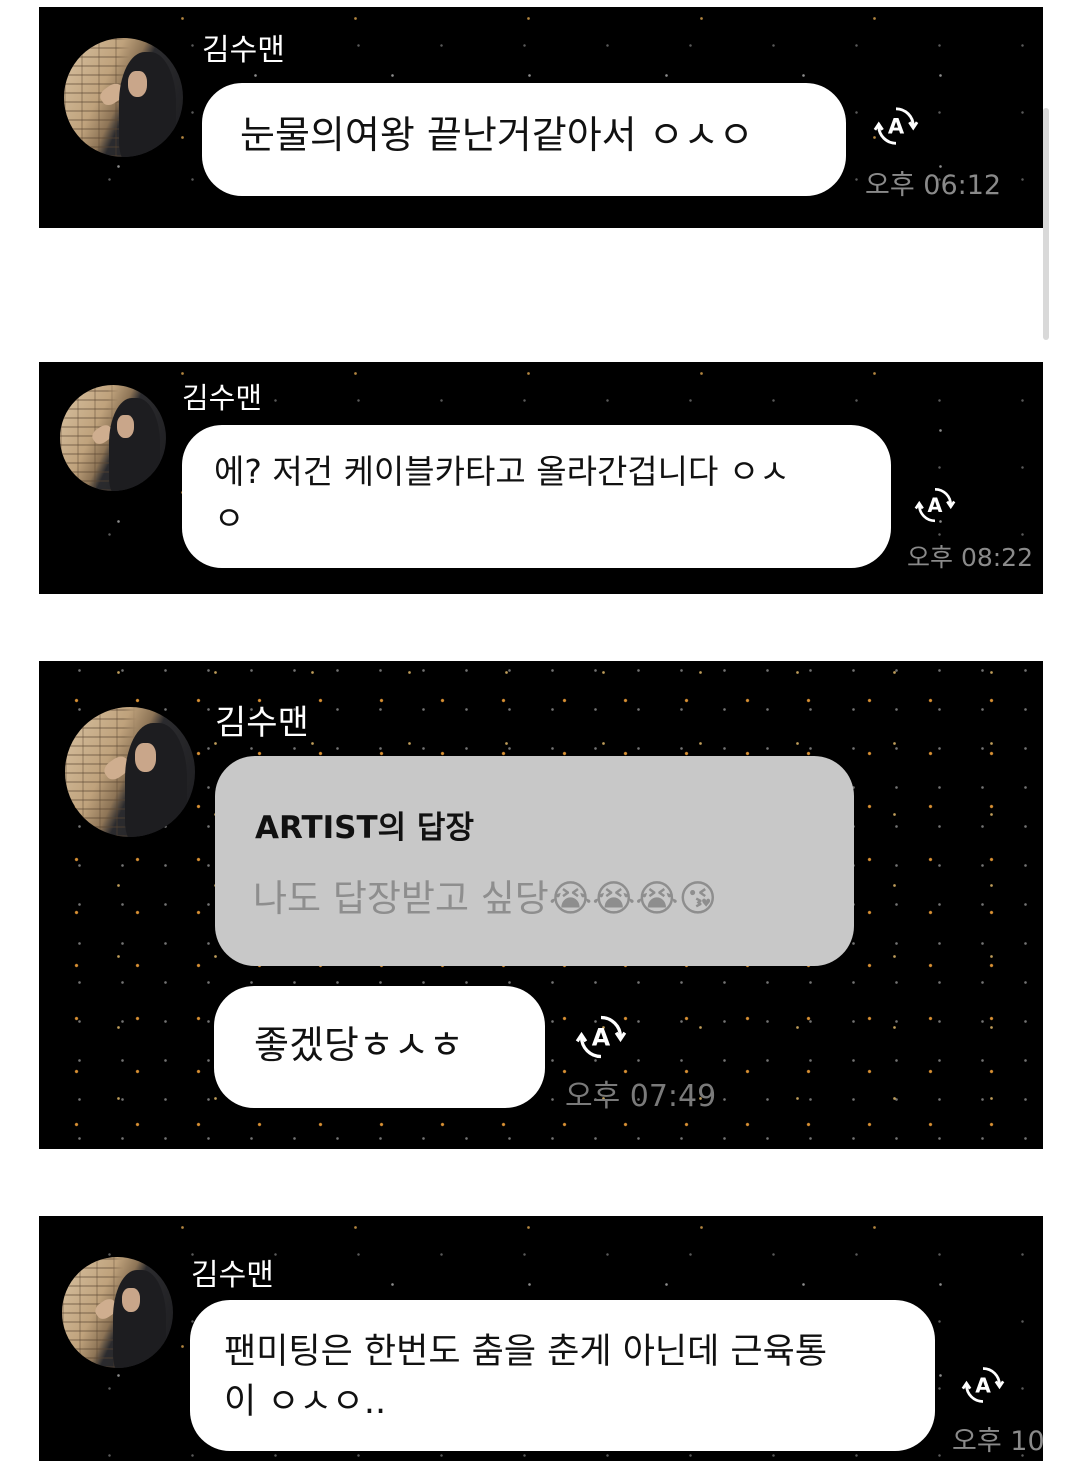 Image resolution: width=1080 pixels, height=1481 pixels. I want to click on message-bubble: 눈물의여왕 끝난거같아서 ㅇㅅㅇ, so click(524, 139).